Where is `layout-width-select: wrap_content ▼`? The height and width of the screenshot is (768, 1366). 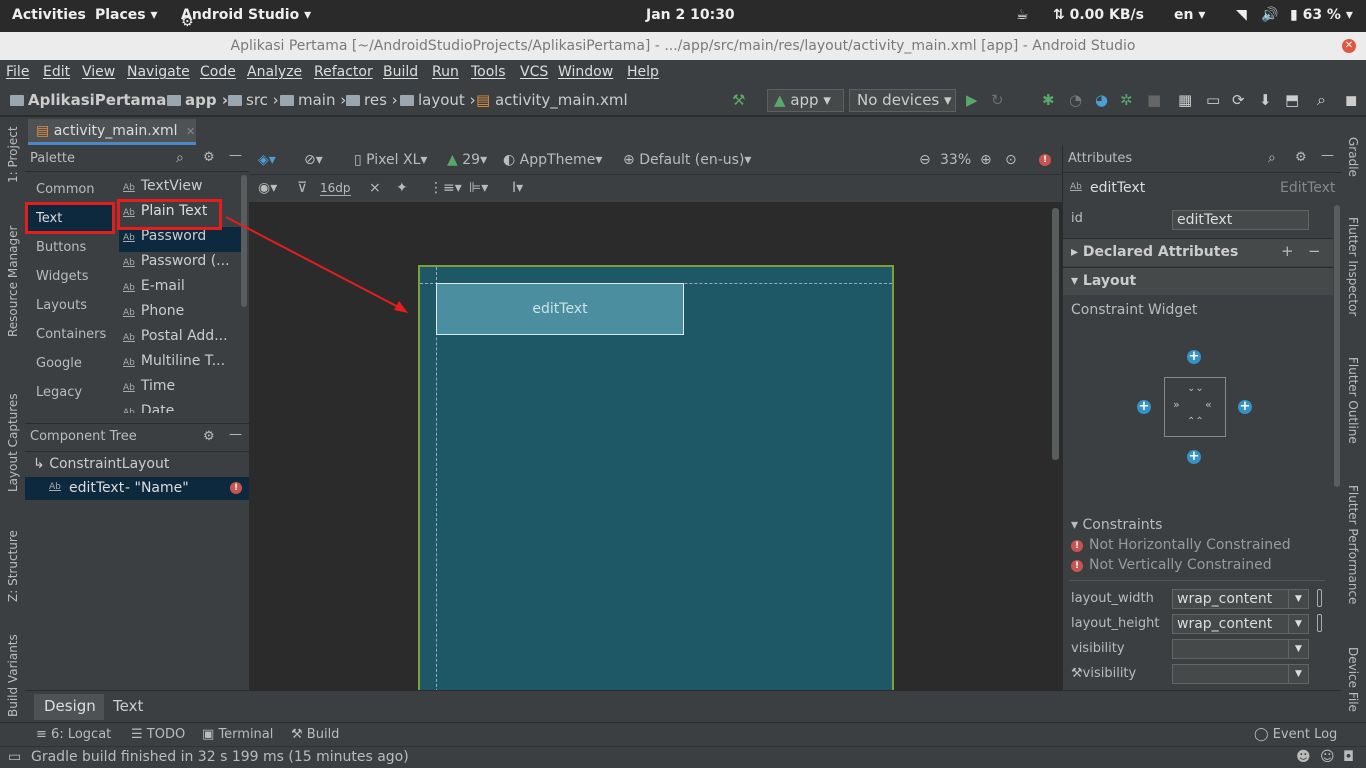
layout-width-select: wrap_content ▼ is located at coordinates (1240, 599).